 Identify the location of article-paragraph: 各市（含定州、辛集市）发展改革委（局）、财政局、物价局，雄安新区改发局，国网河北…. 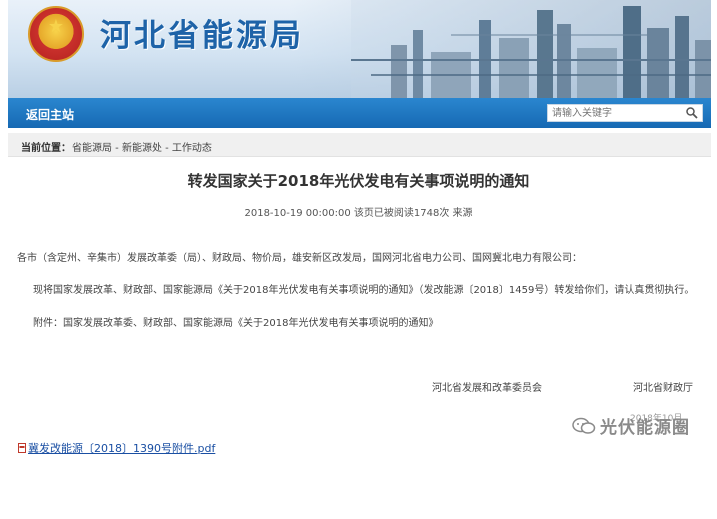
(299, 258).